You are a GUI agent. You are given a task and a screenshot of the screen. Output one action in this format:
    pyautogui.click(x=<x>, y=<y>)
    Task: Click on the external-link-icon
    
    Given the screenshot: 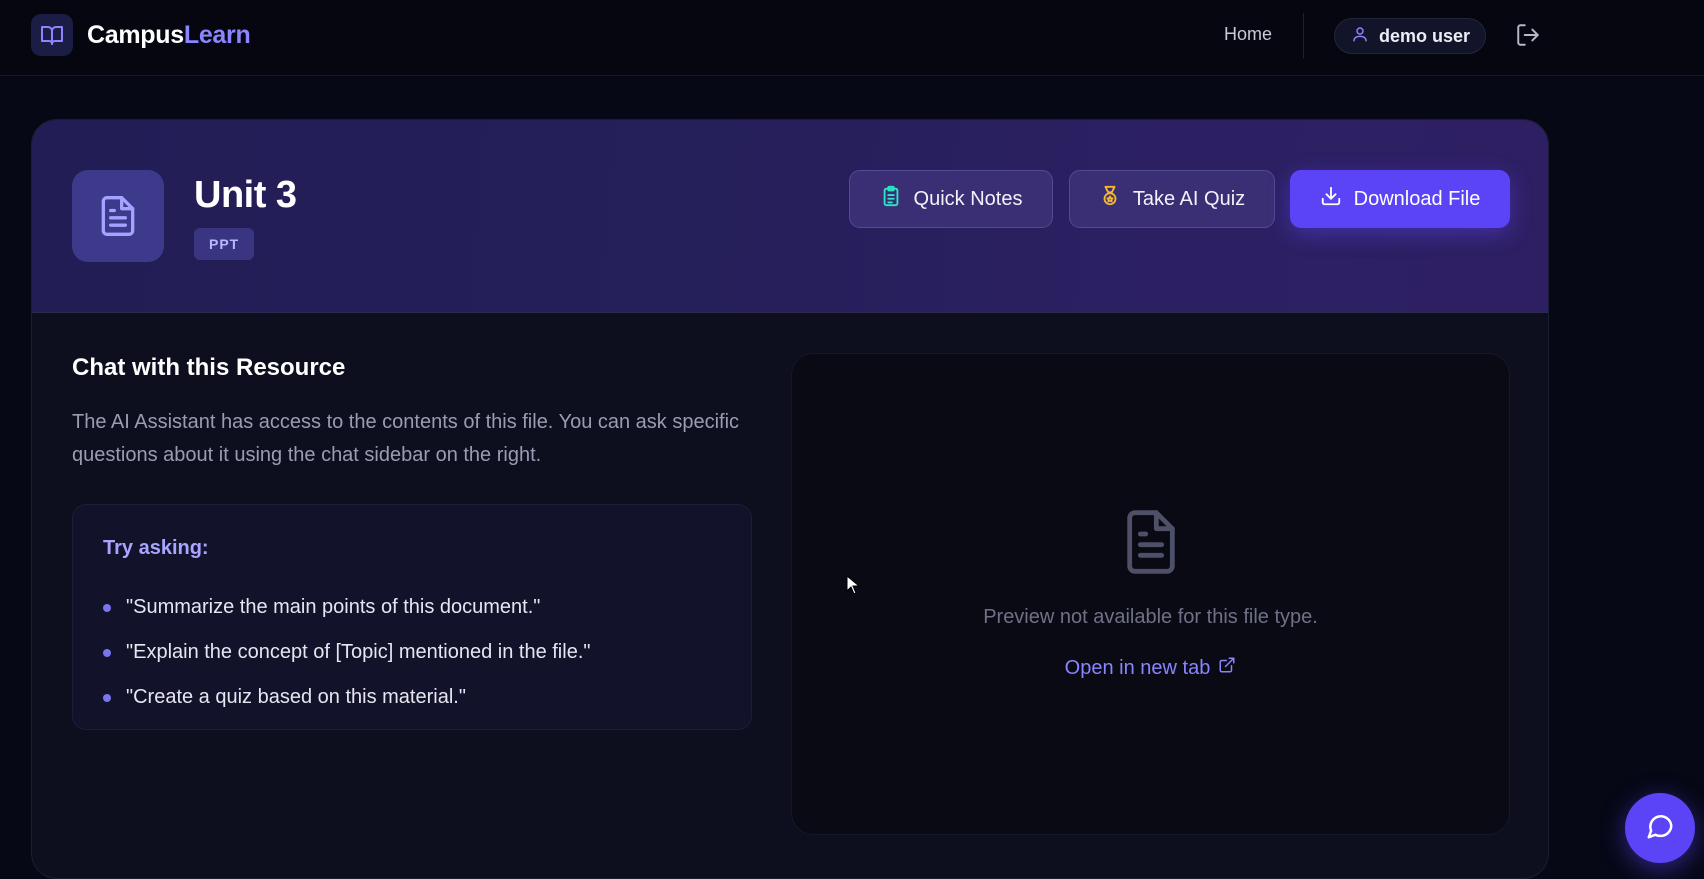 What is the action you would take?
    pyautogui.click(x=1227, y=668)
    